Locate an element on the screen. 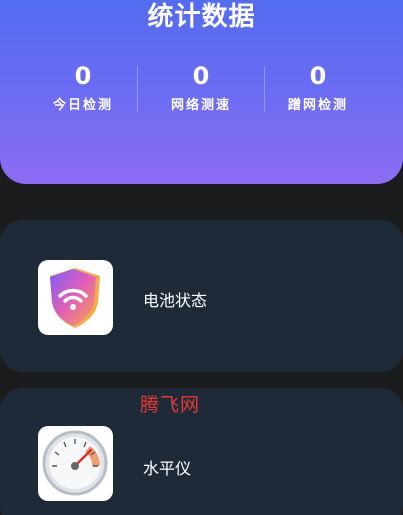 Image resolution: width=403 pixels, height=515 pixels. feature-label: 水平仪 is located at coordinates (167, 468).